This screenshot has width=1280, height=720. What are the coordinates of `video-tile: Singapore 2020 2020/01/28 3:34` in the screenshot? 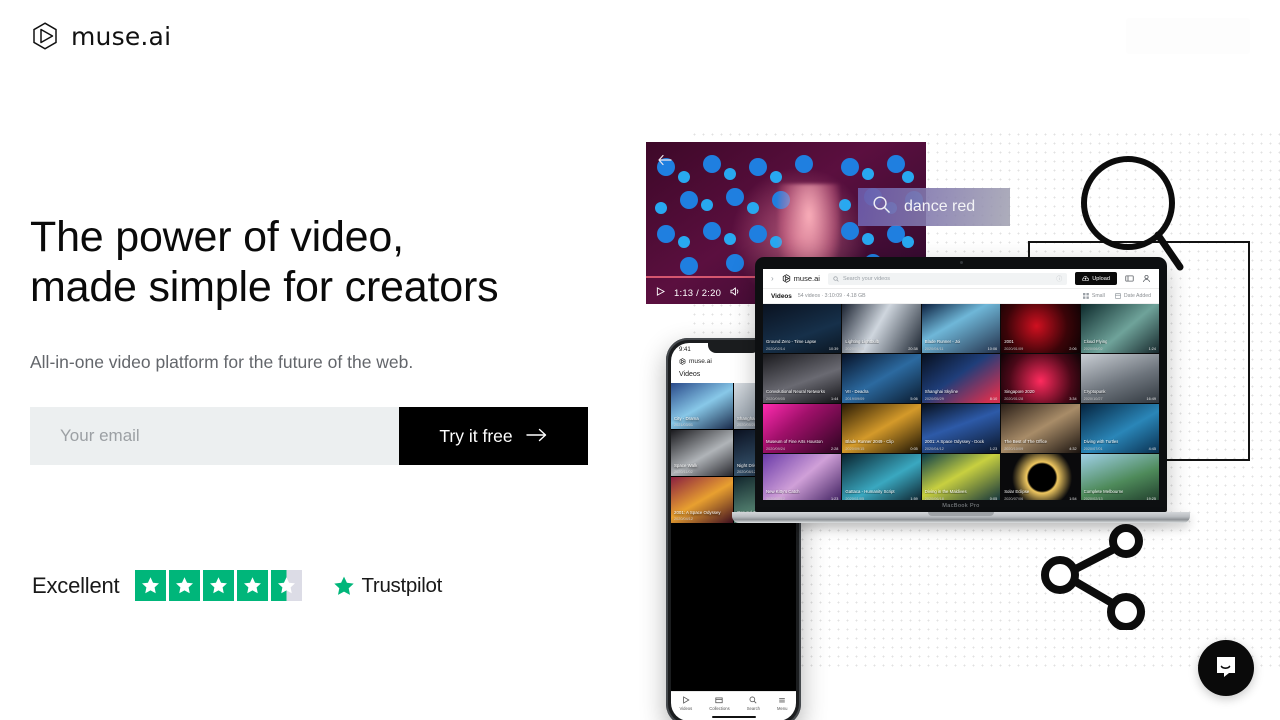 It's located at (1040, 378).